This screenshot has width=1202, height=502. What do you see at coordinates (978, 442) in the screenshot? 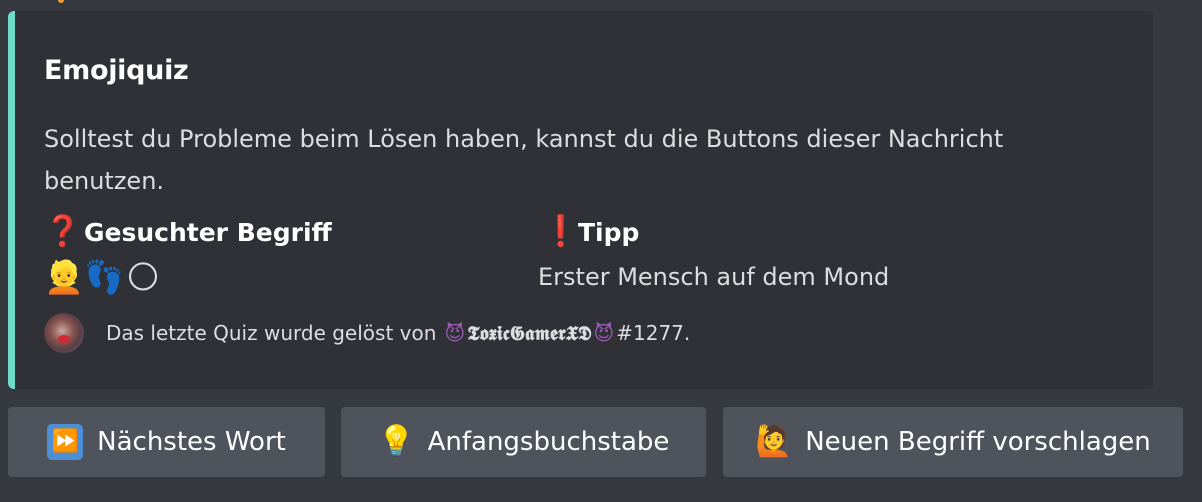
I see `button-label: Neuen Begriff vorschlagen` at bounding box center [978, 442].